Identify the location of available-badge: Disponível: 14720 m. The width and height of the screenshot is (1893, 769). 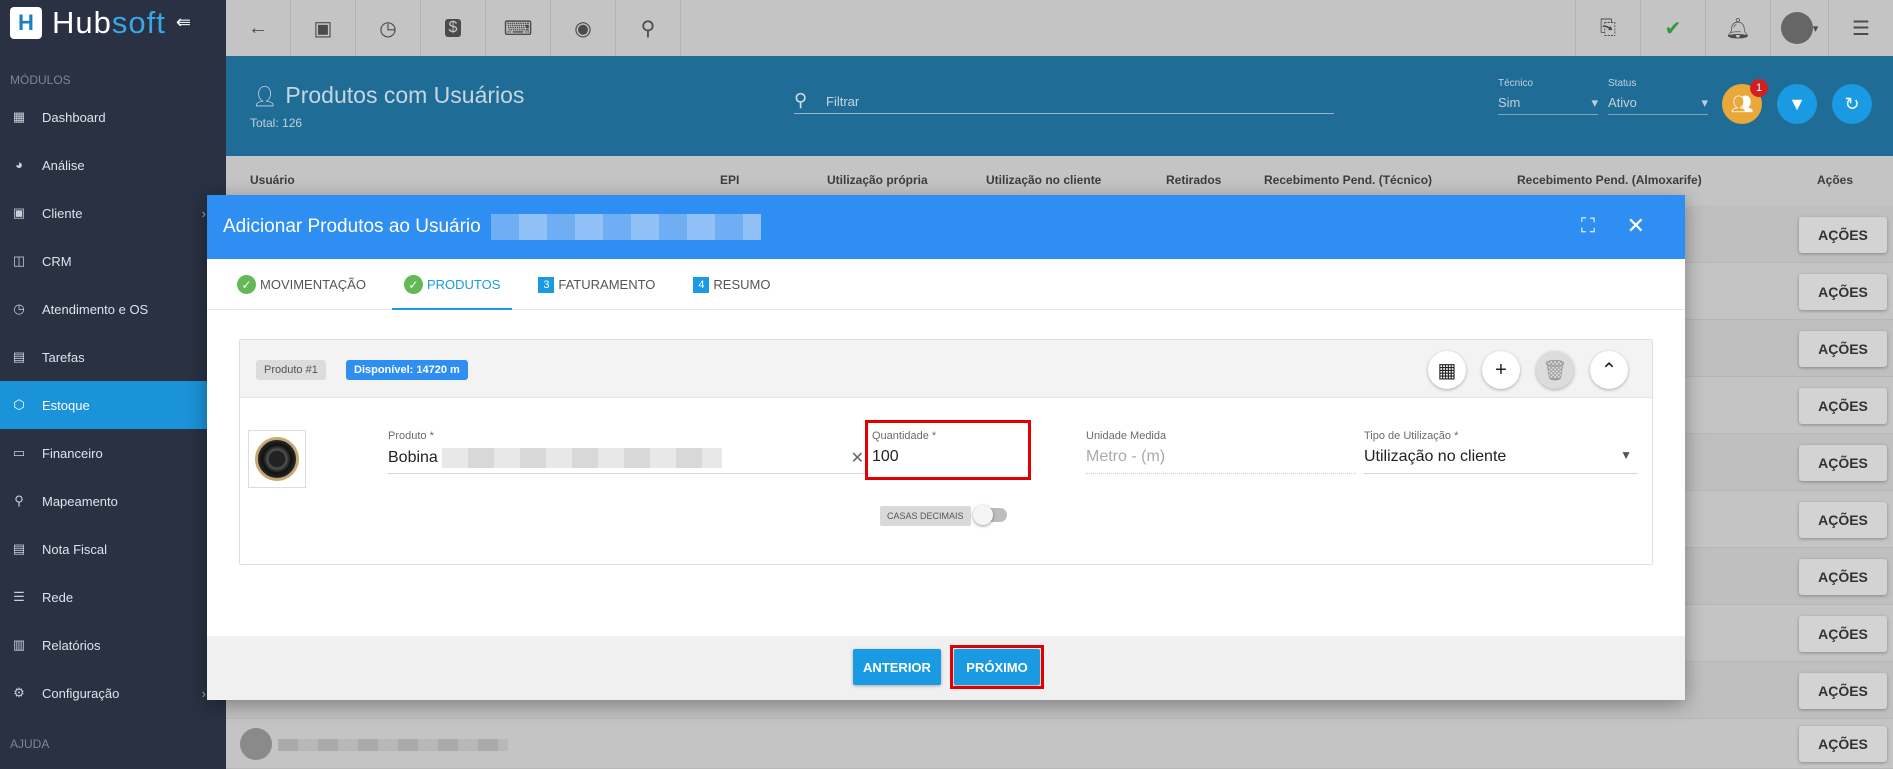
(407, 370).